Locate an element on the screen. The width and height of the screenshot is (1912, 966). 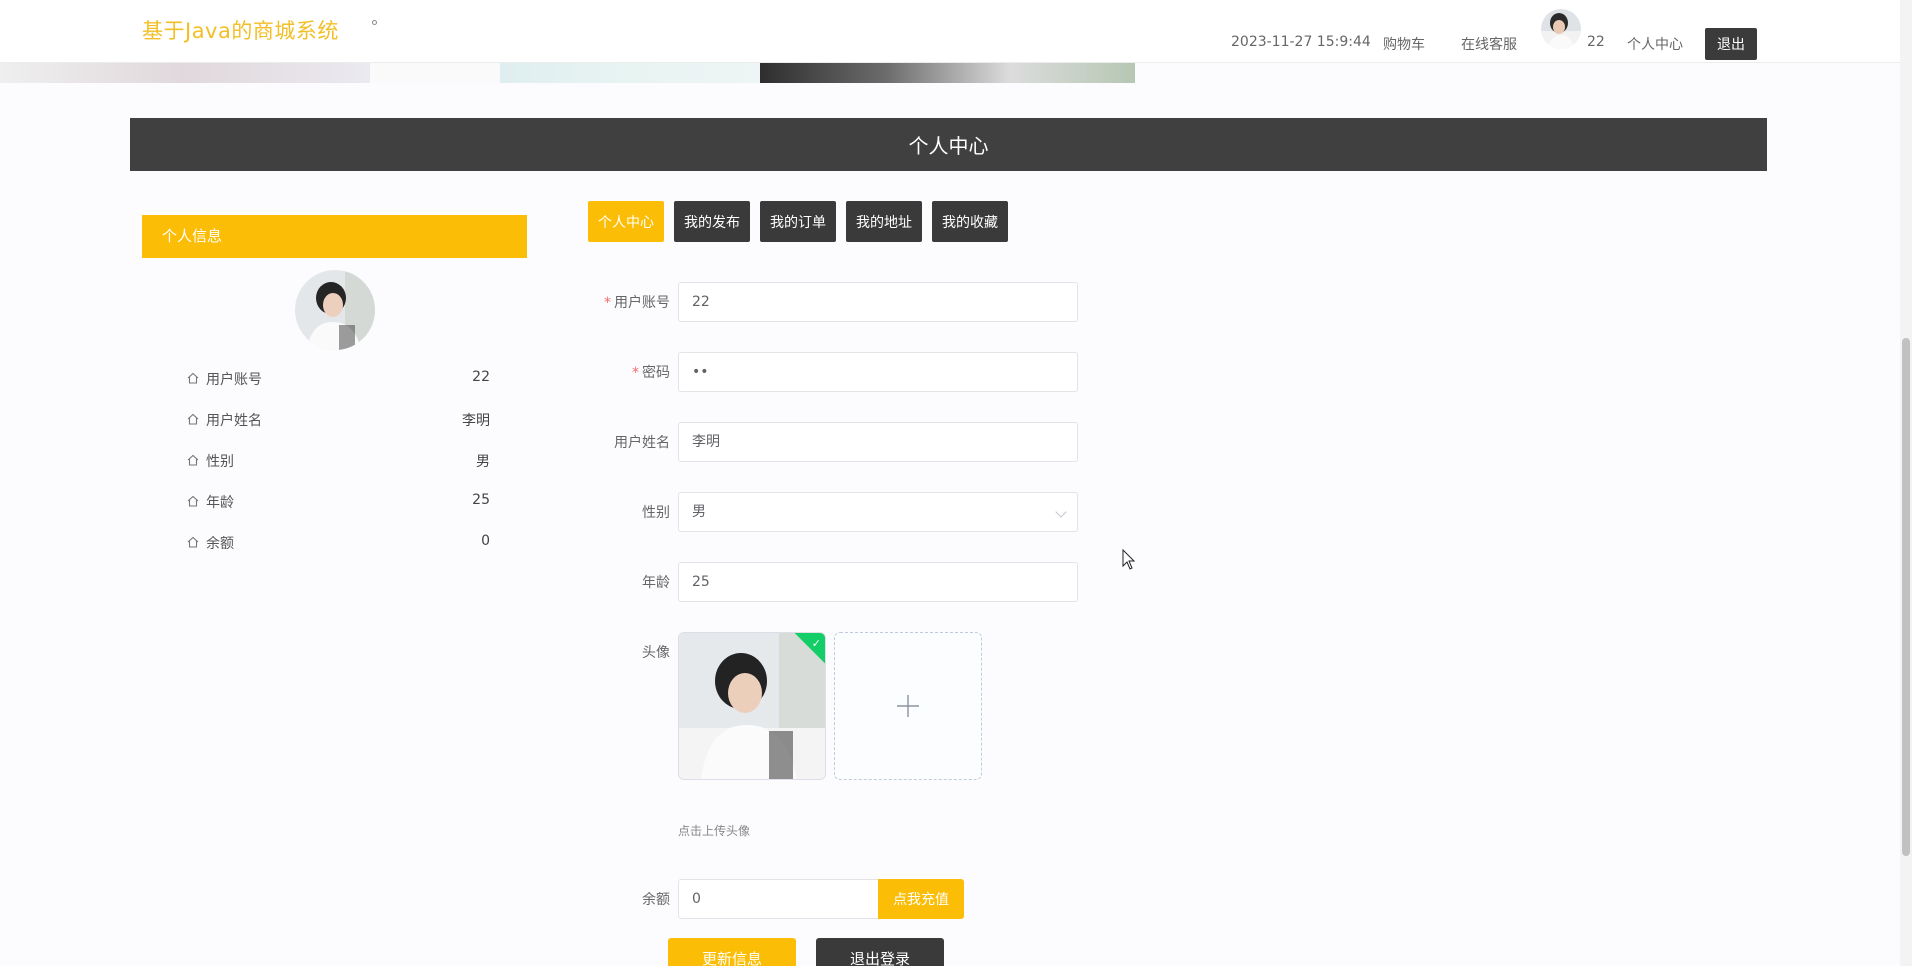
check-icon: ✓ is located at coordinates (816, 643).